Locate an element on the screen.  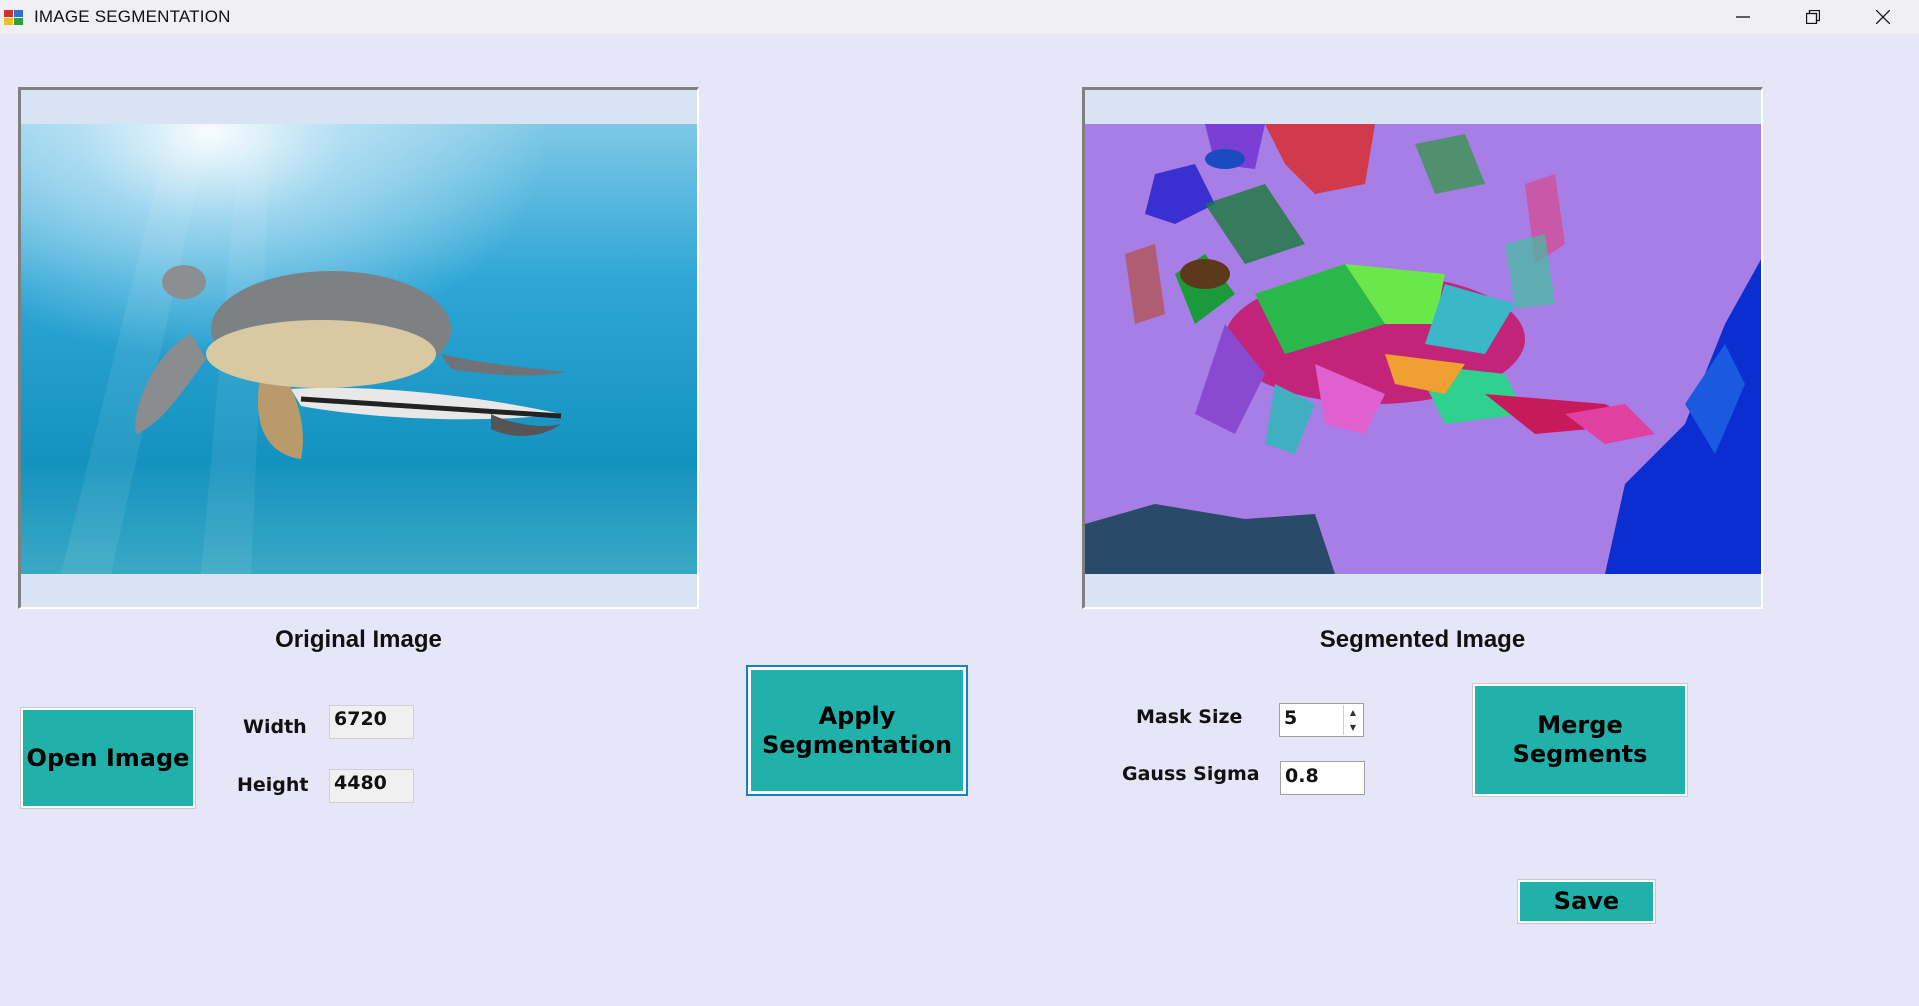
apply-segmentation-button: Apply Segmentation is located at coordinates (857, 730).